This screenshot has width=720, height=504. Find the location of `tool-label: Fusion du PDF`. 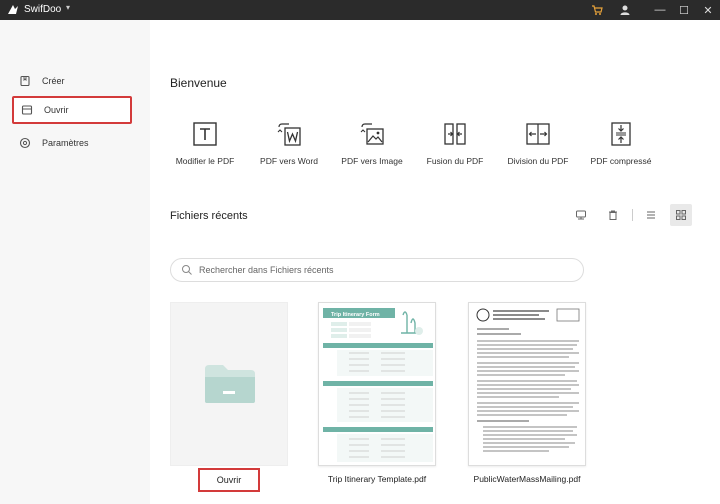

tool-label: Fusion du PDF is located at coordinates (455, 161).